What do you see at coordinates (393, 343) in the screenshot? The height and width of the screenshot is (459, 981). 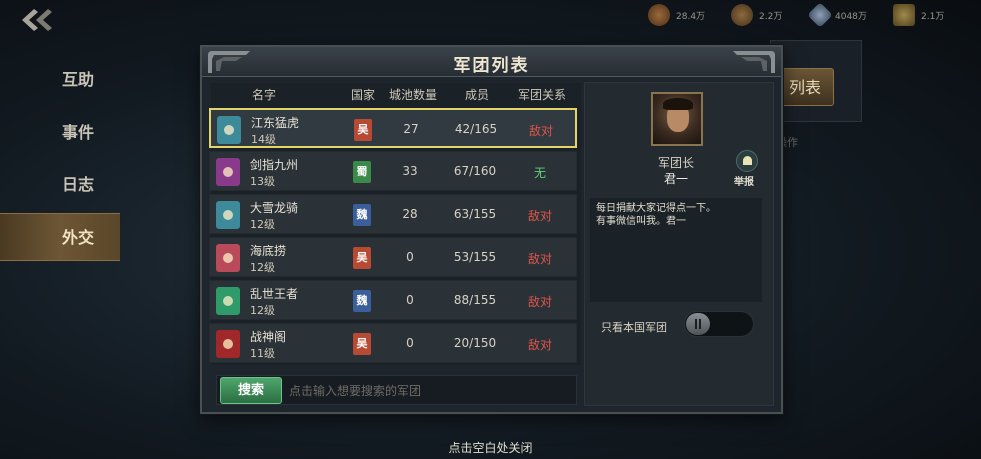 I see `table-row: 战神阁 11级 吴 0 20/150 敌对` at bounding box center [393, 343].